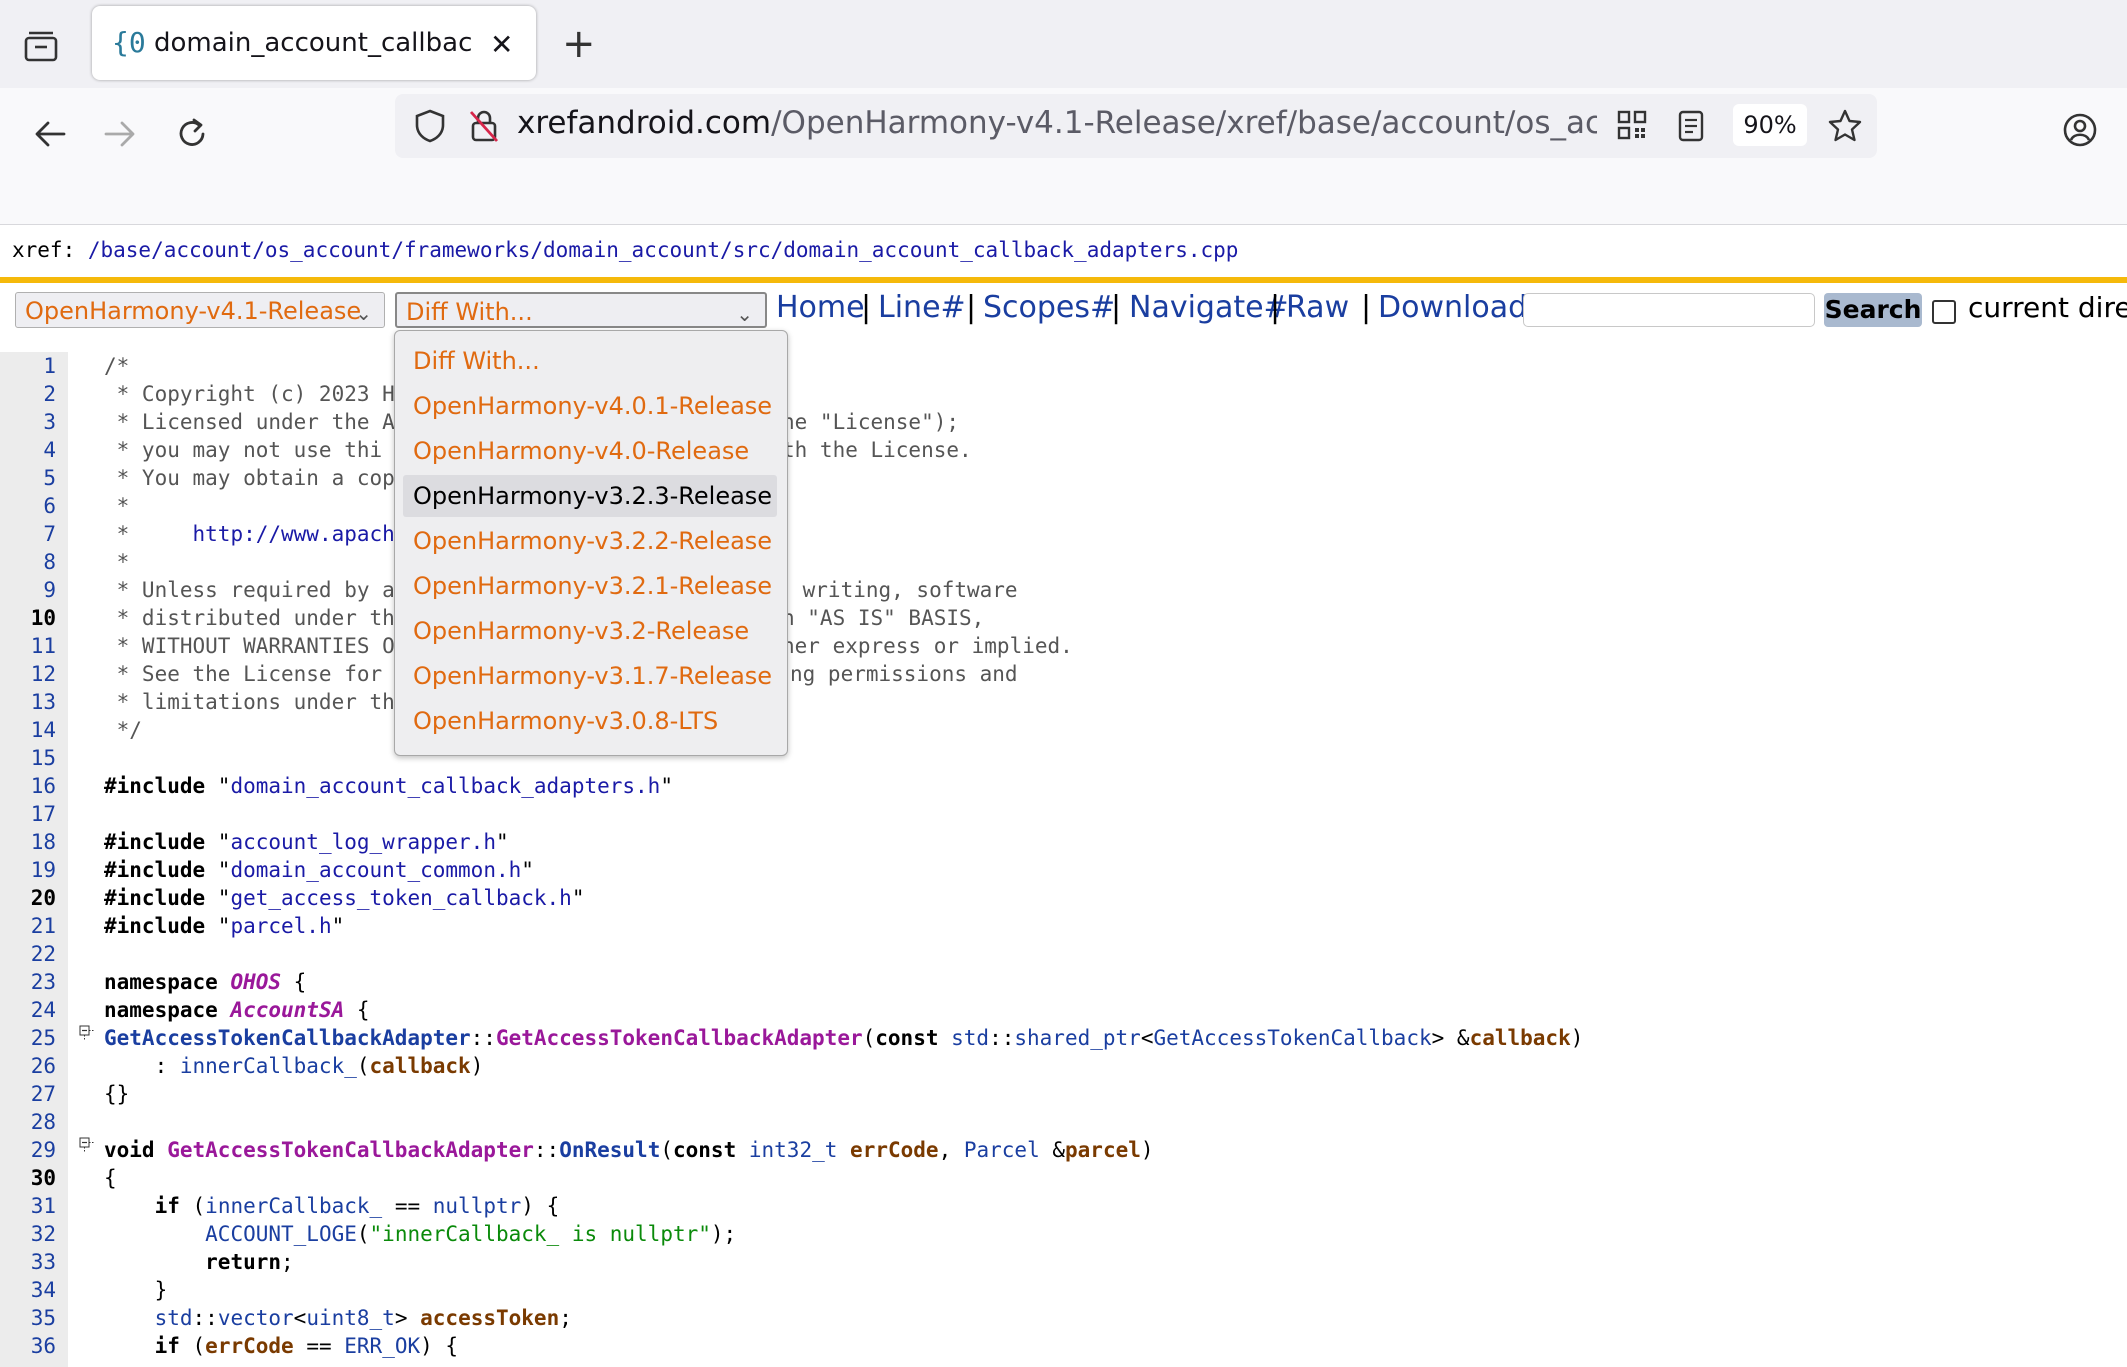 The width and height of the screenshot is (2127, 1367). What do you see at coordinates (28, 646) in the screenshot?
I see `line-number-link: 11` at bounding box center [28, 646].